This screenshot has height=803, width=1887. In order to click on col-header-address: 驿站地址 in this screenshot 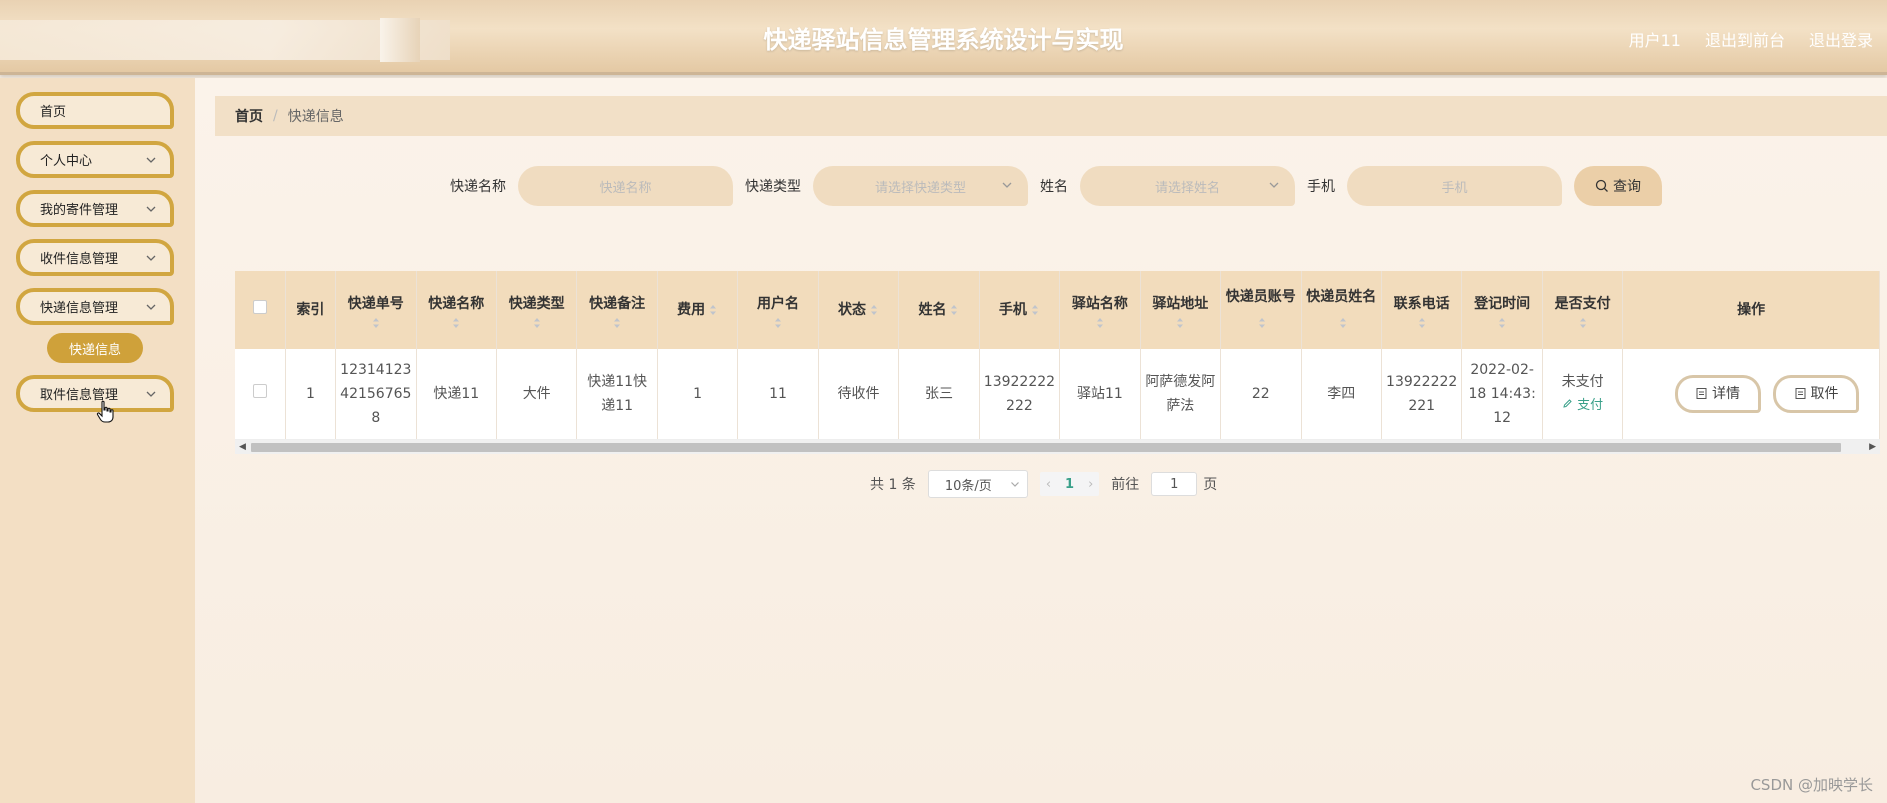, I will do `click(1181, 310)`.